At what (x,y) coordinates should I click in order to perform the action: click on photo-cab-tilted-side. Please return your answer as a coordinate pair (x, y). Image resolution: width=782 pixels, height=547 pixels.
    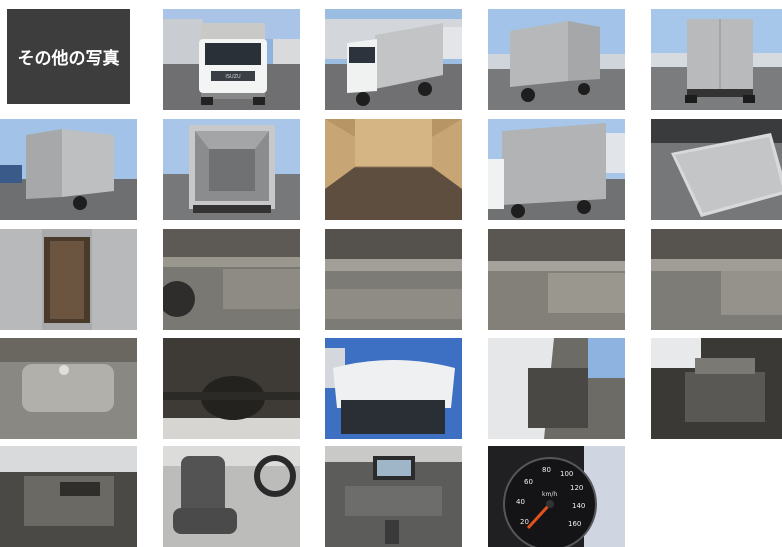
    Looking at the image, I should click on (556, 388).